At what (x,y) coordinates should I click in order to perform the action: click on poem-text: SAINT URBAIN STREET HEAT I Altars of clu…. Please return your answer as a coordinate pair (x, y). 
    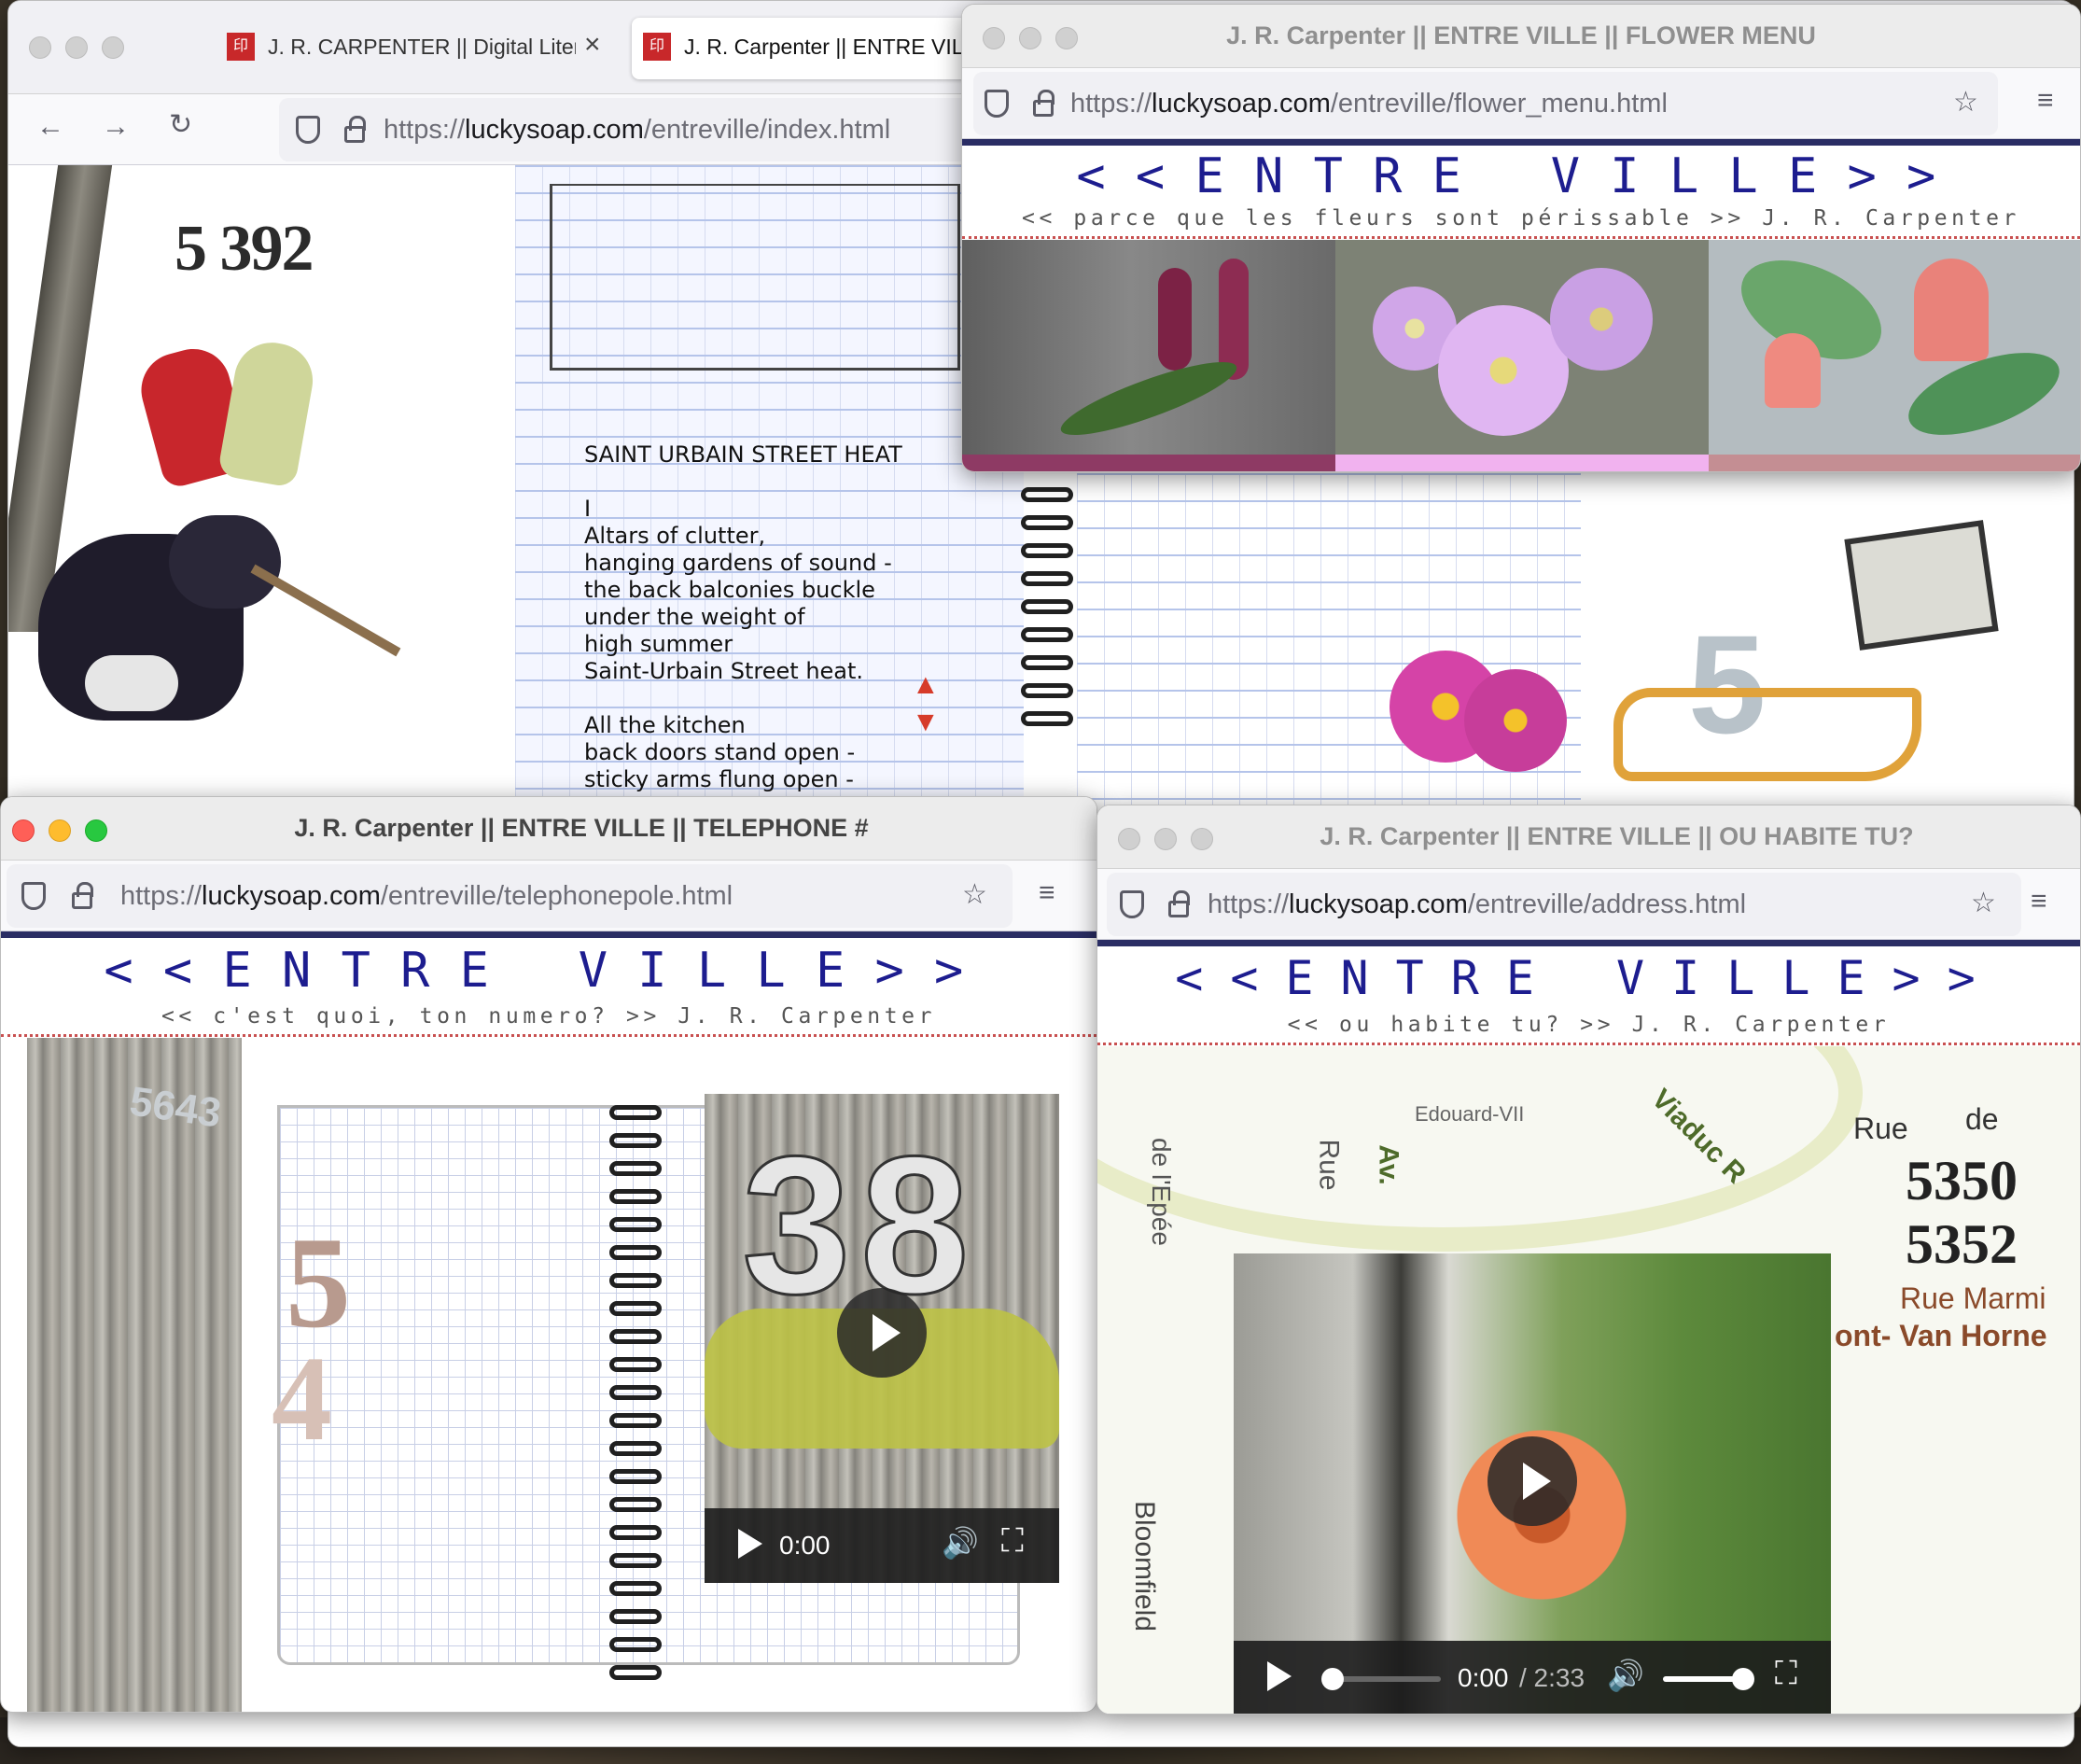
    Looking at the image, I should click on (743, 616).